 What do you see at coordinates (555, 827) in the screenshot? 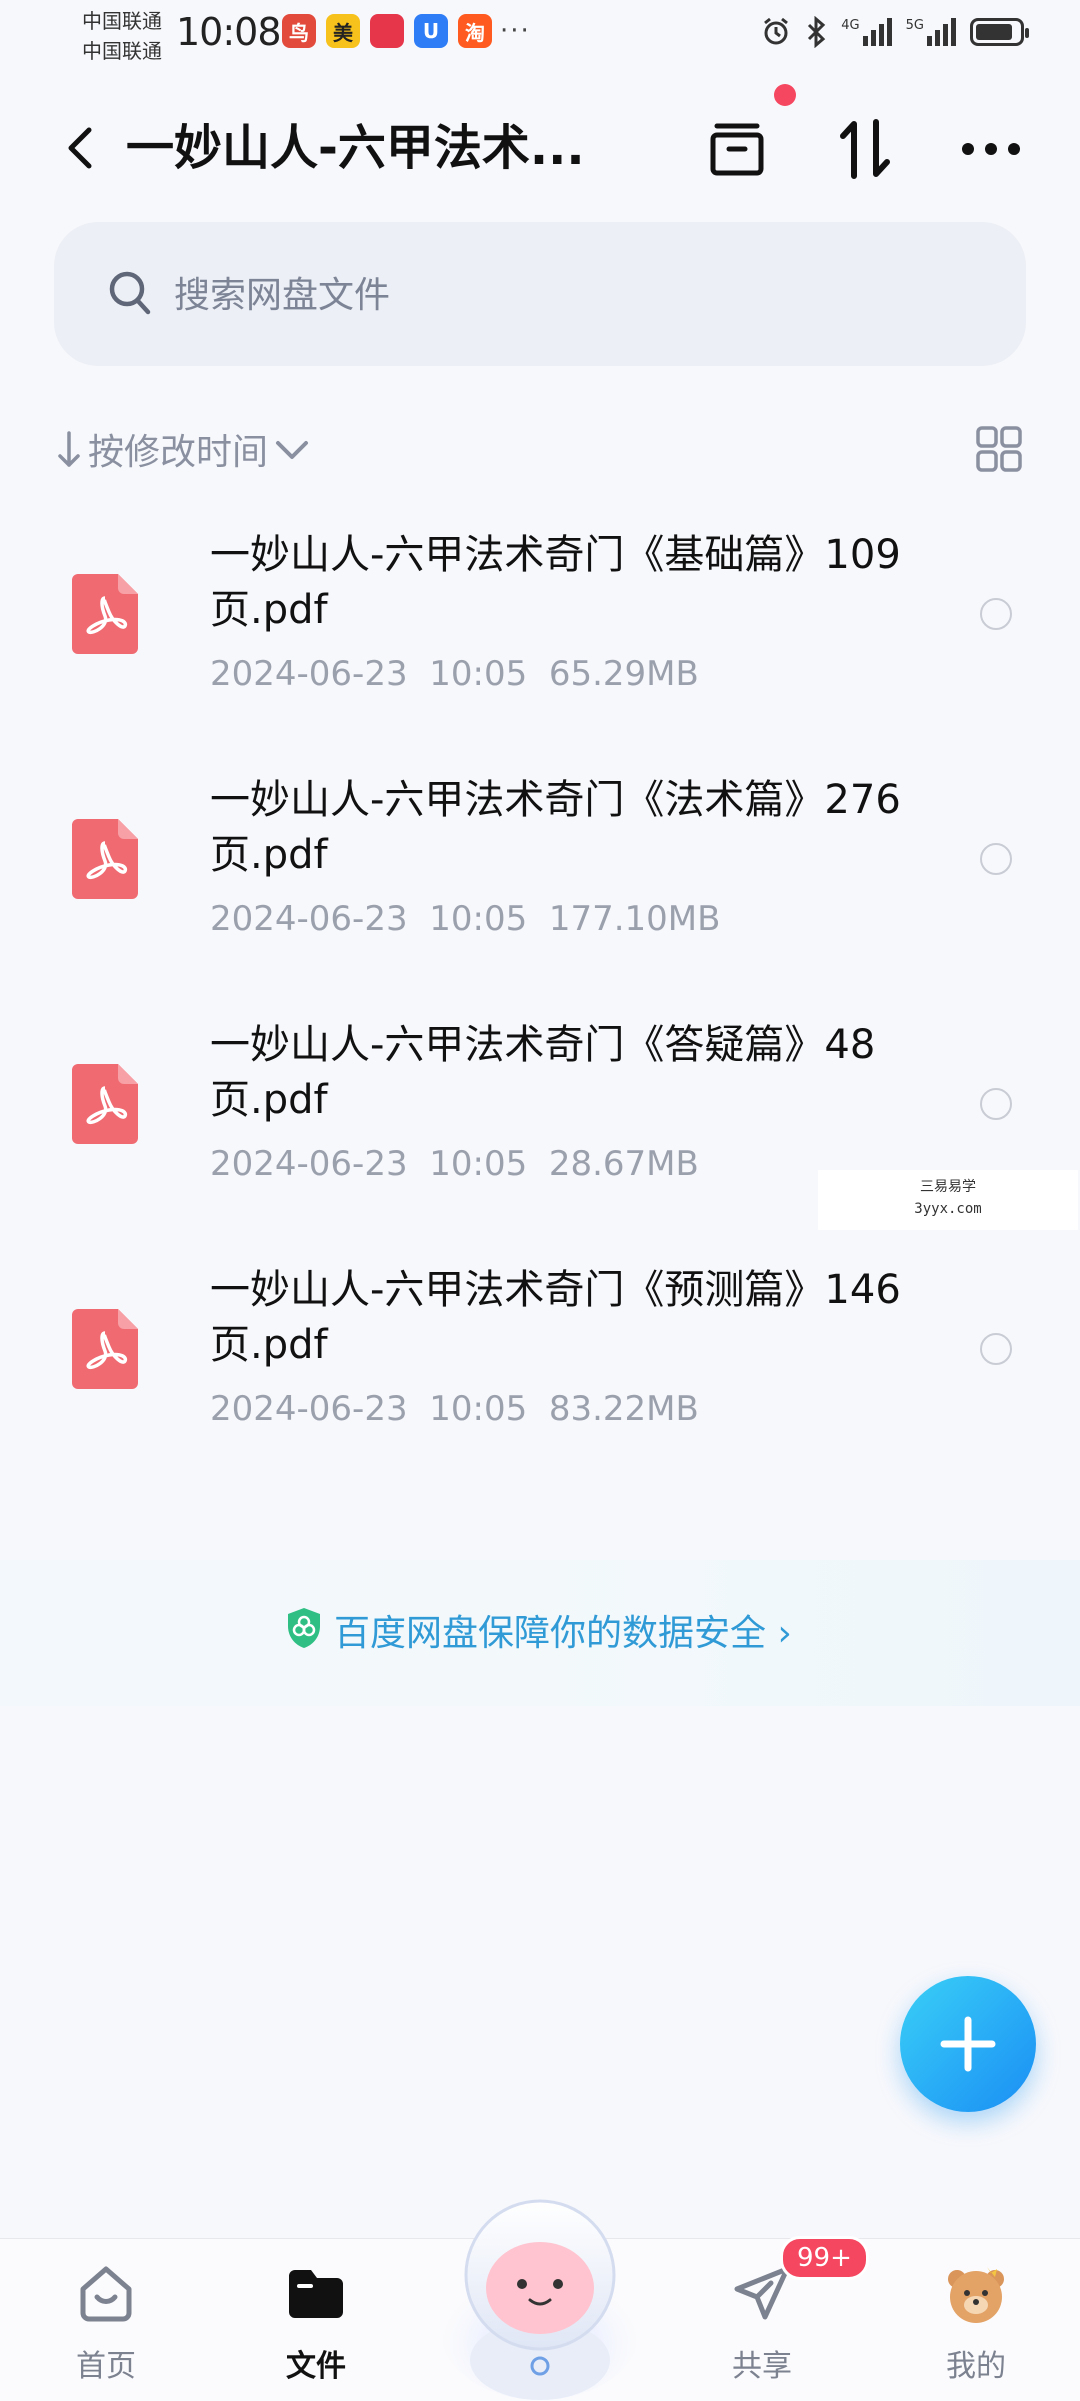
I see `file-name: 一妙山人-六甲法术奇门《法术篇》276页.pdf` at bounding box center [555, 827].